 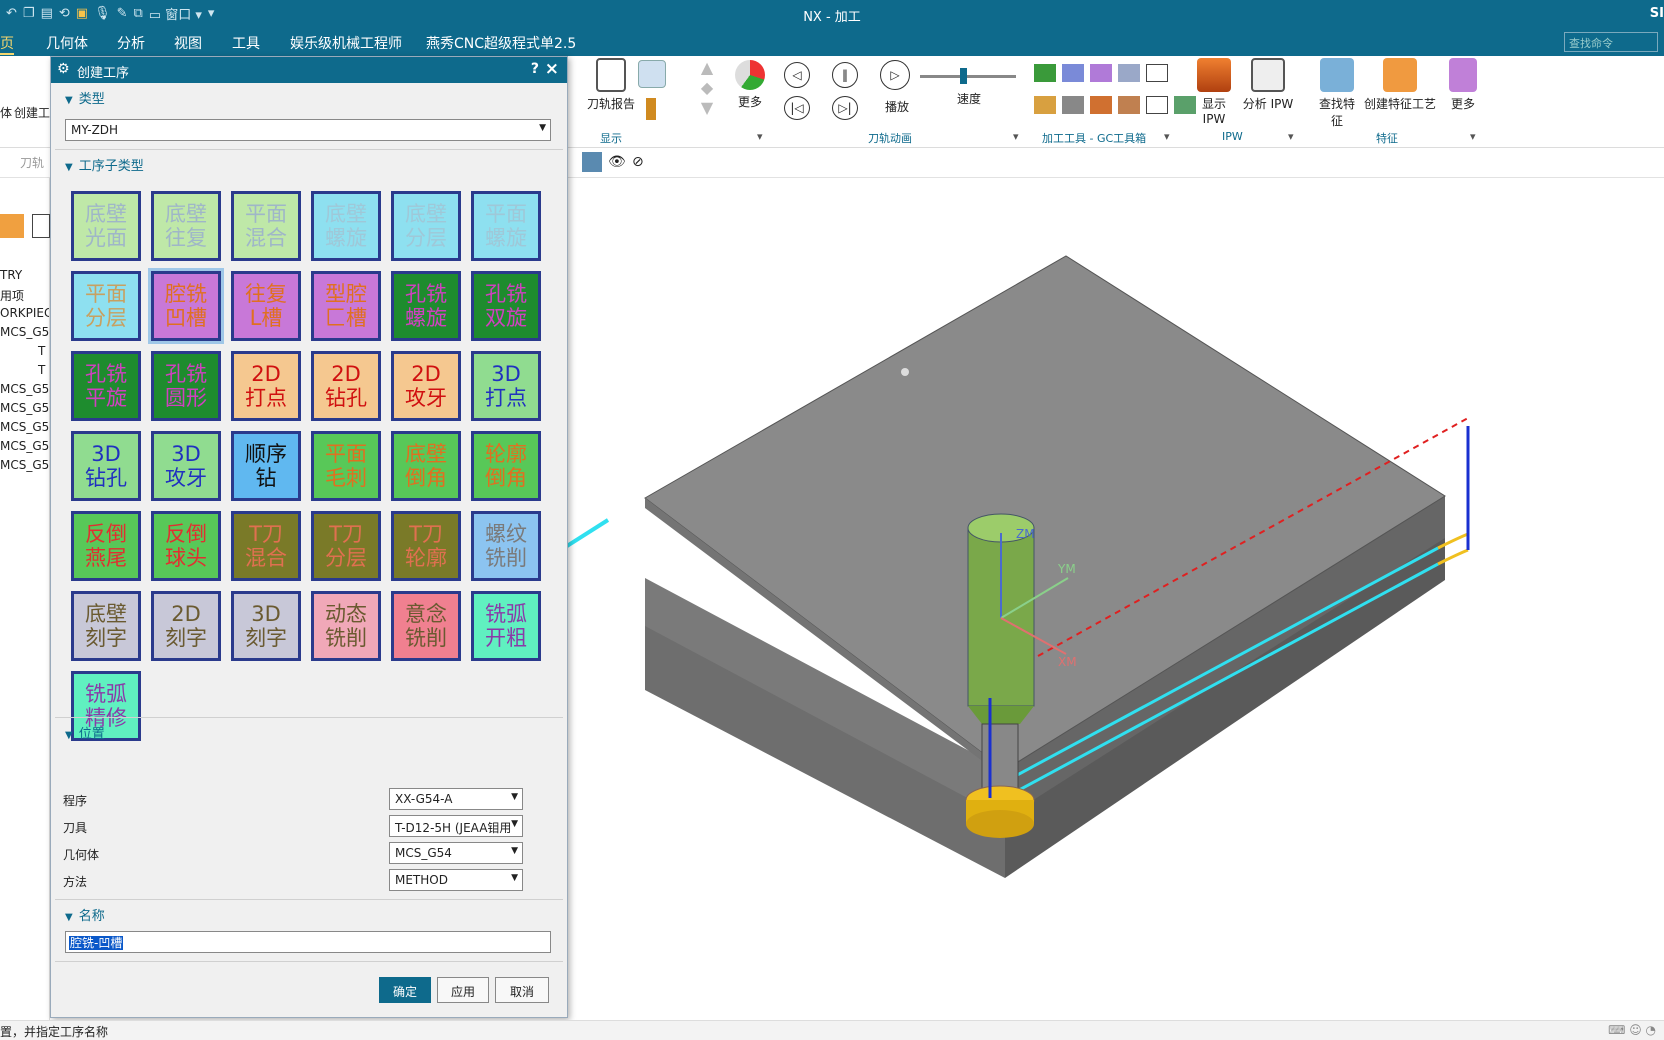 I want to click on operation-subtype-tile: T刀混合, so click(x=266, y=546).